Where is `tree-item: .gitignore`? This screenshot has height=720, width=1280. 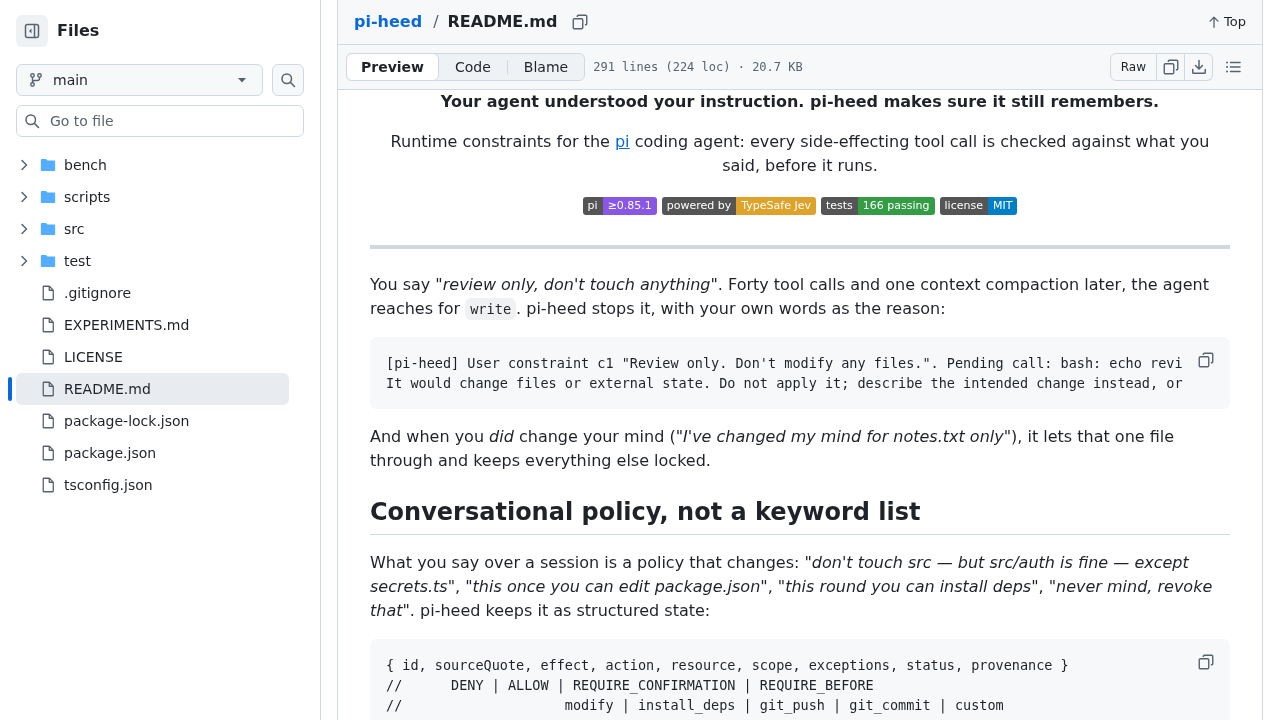 tree-item: .gitignore is located at coordinates (152, 293).